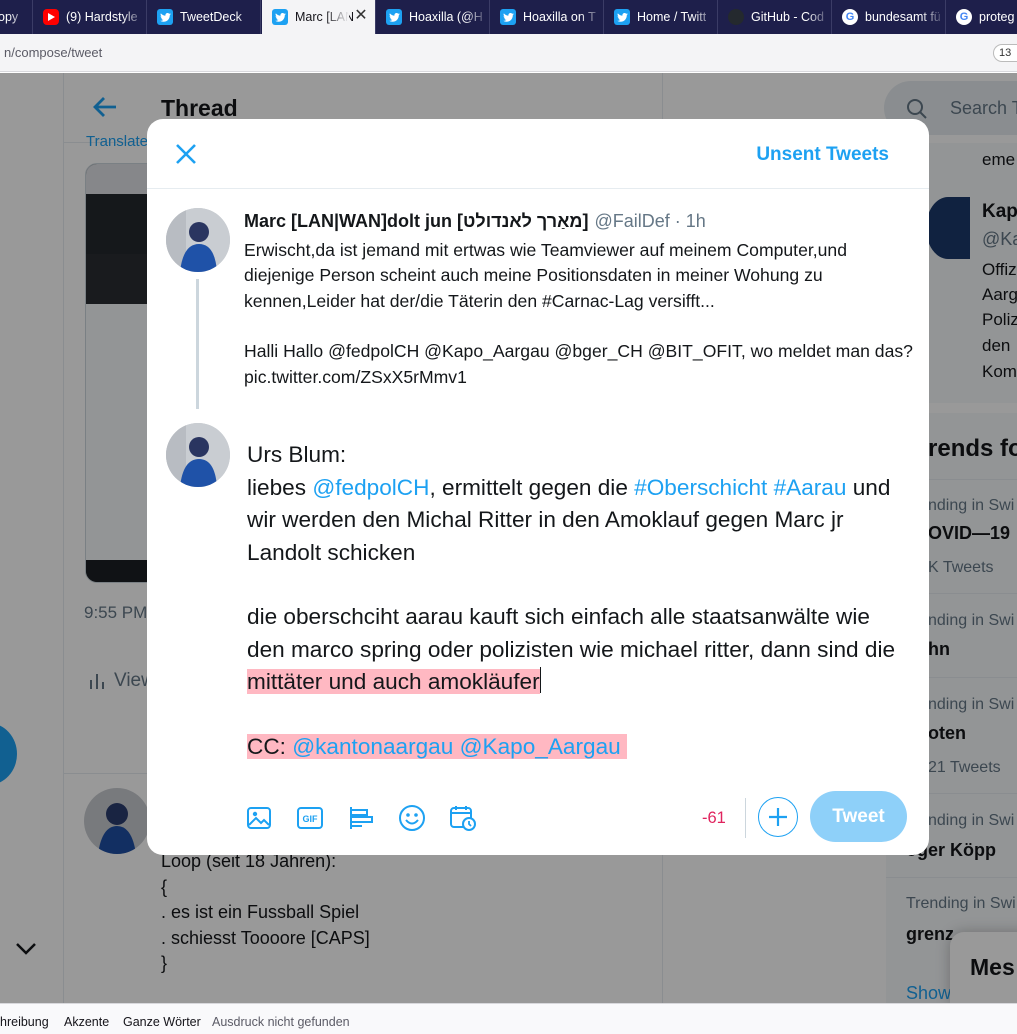  I want to click on text-cursor, so click(540, 680).